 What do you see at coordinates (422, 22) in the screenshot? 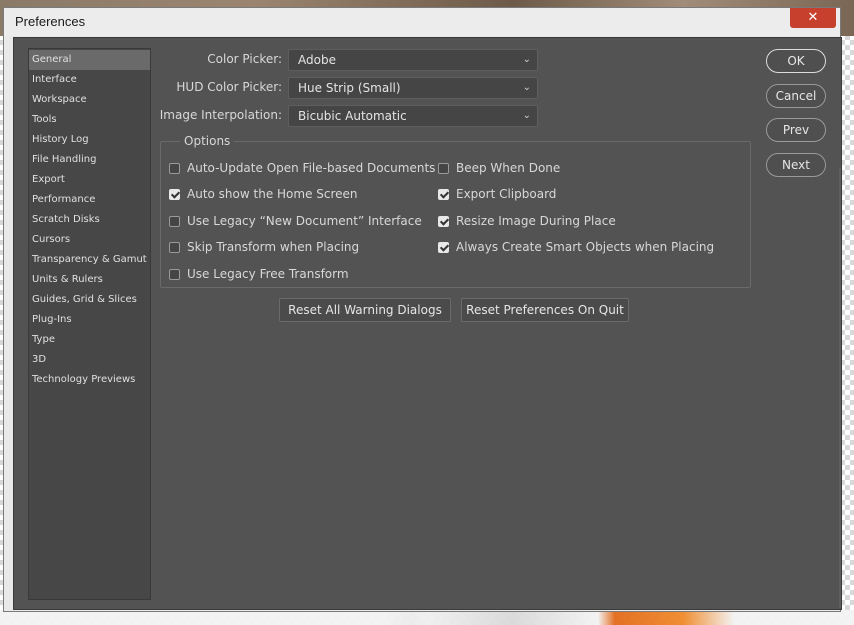
I see `title-bar: Preferences ✕` at bounding box center [422, 22].